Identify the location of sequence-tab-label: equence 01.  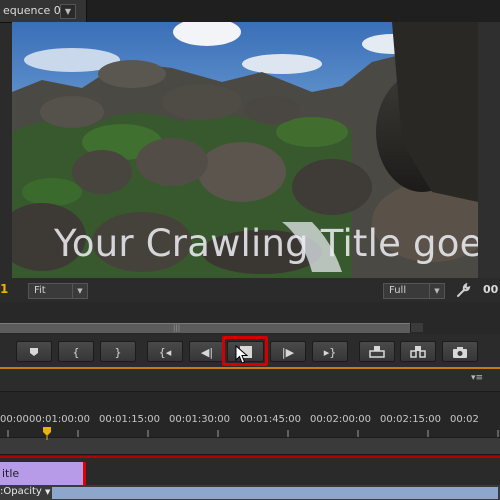
(35, 10).